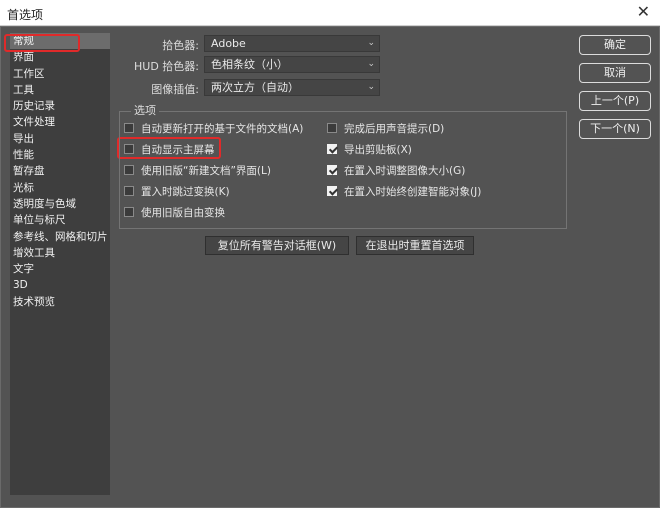 The image size is (660, 508). I want to click on hud-color-picker-label: HUD 拾色器:, so click(166, 66).